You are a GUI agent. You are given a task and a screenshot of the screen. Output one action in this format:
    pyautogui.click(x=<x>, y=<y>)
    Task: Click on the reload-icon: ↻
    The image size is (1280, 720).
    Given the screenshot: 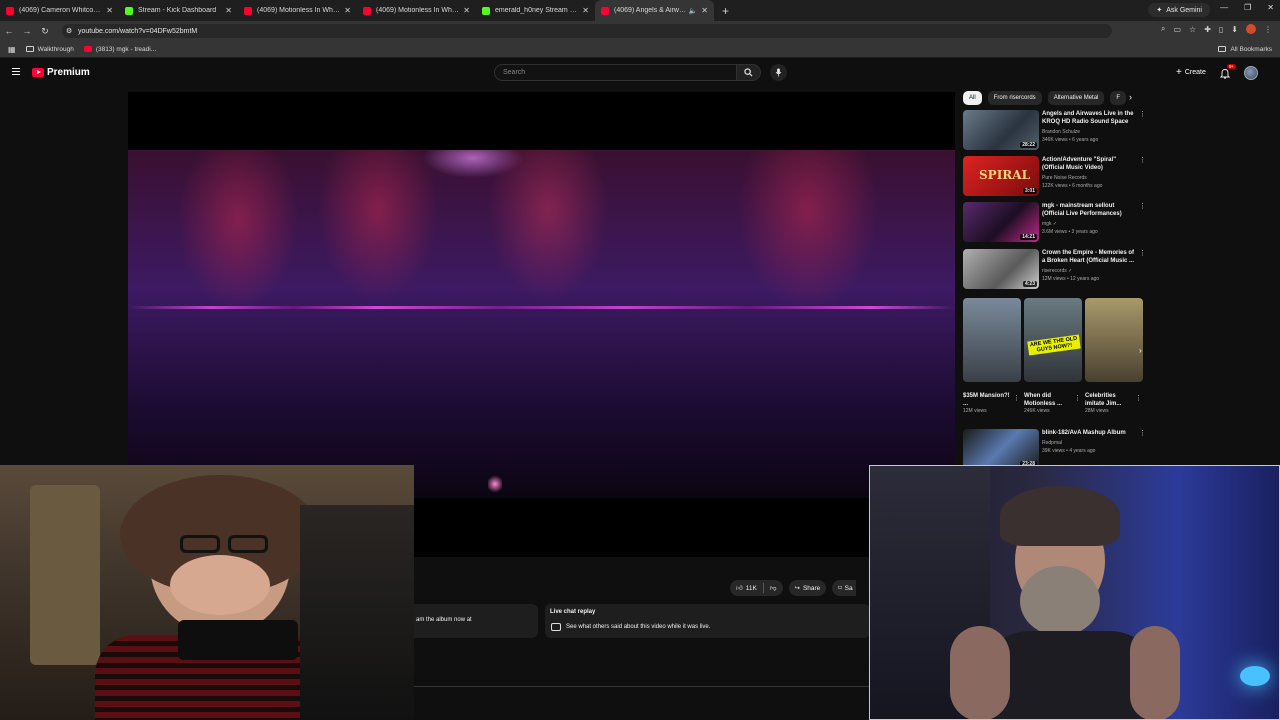 What is the action you would take?
    pyautogui.click(x=45, y=31)
    